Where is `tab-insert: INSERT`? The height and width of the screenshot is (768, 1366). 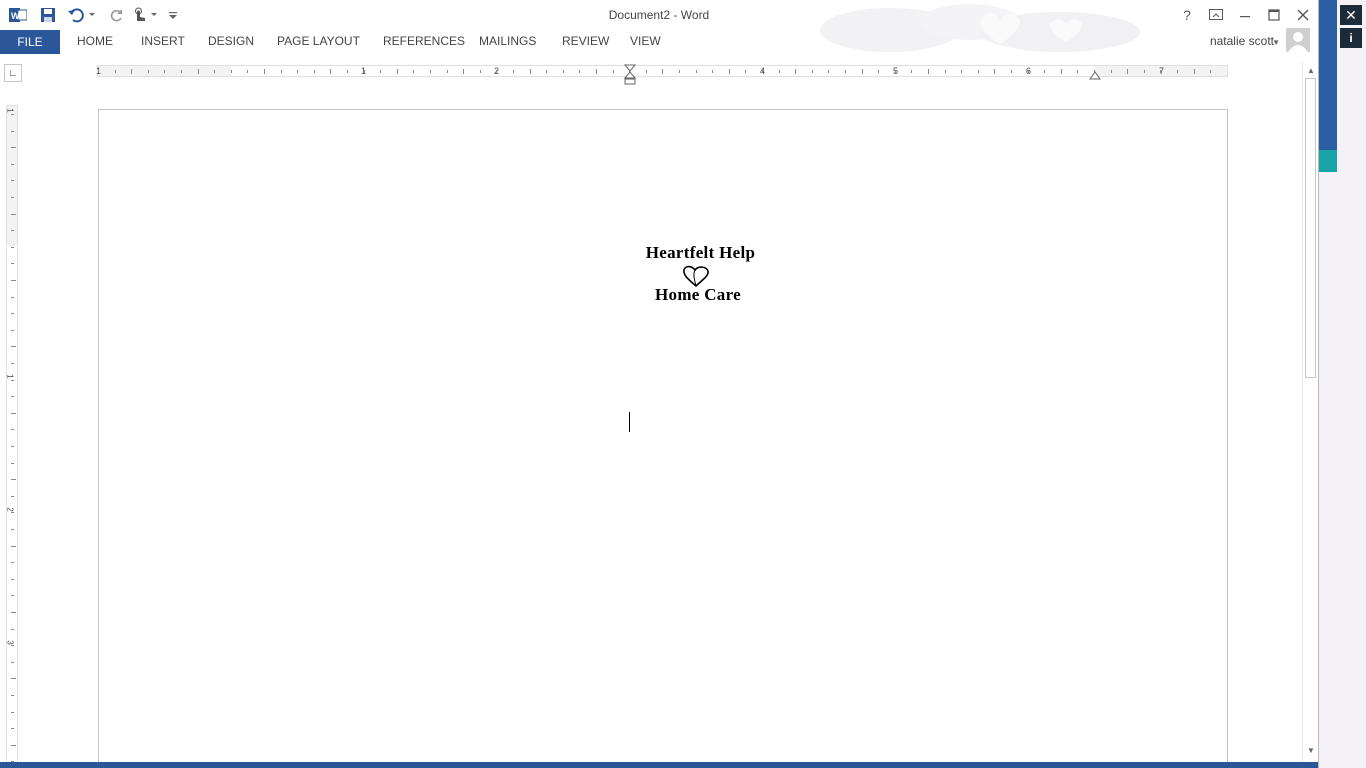 tab-insert: INSERT is located at coordinates (163, 41).